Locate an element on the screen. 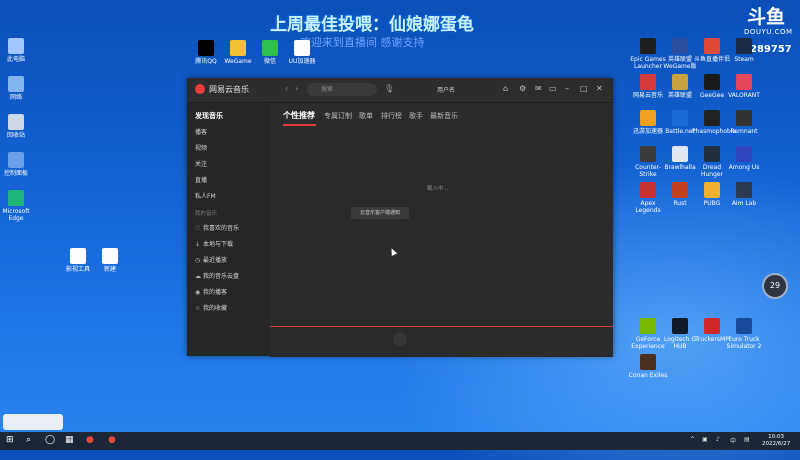 Image resolution: width=800 pixels, height=460 pixels. taskbar: ⊞ ⌕ ◯ ▦ ● ● ^ ▣ ♪ 中 ▤ 10:03 2022/6/27 is located at coordinates (400, 441).